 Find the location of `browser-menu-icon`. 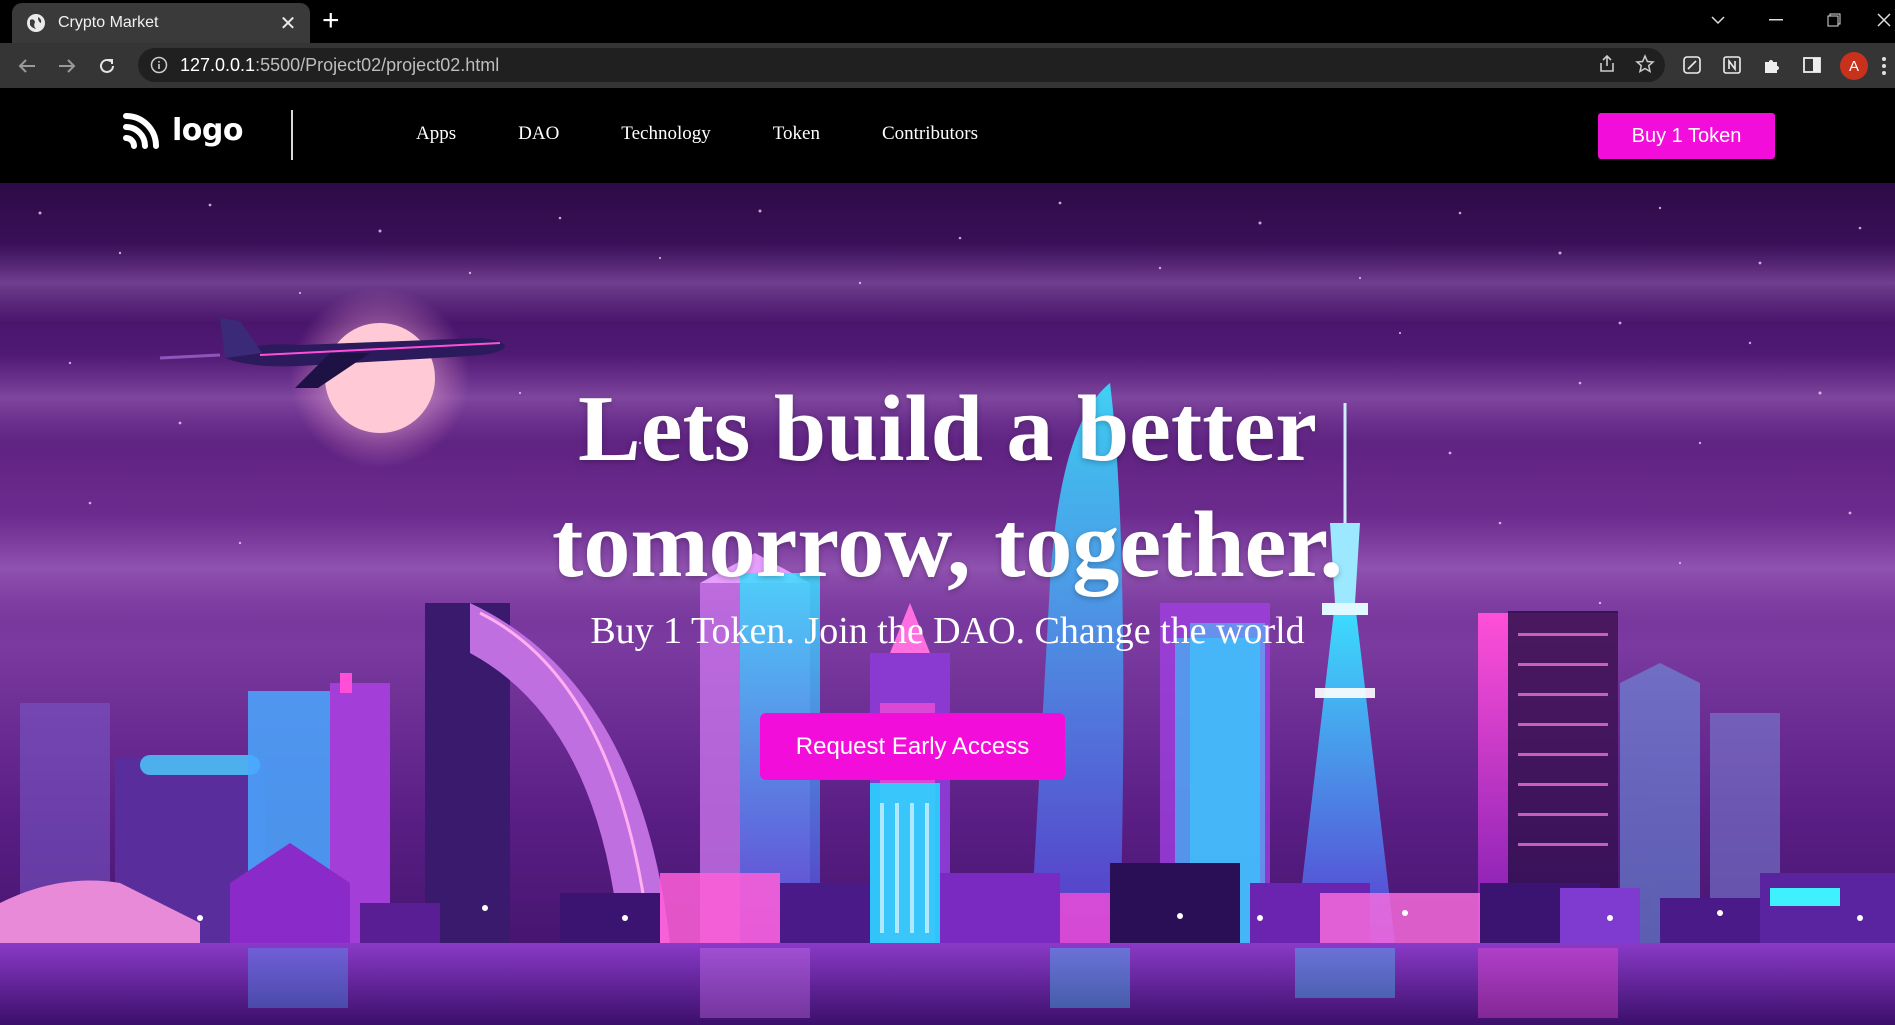

browser-menu-icon is located at coordinates (1884, 67).